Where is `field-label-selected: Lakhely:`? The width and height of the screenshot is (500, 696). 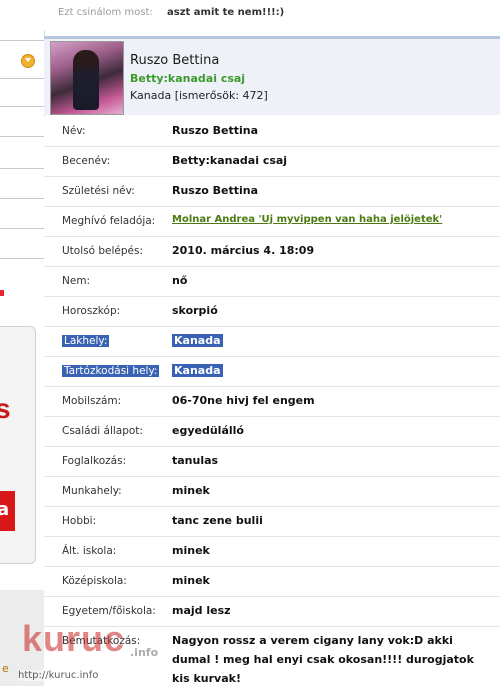
field-label-selected: Lakhely: is located at coordinates (86, 341).